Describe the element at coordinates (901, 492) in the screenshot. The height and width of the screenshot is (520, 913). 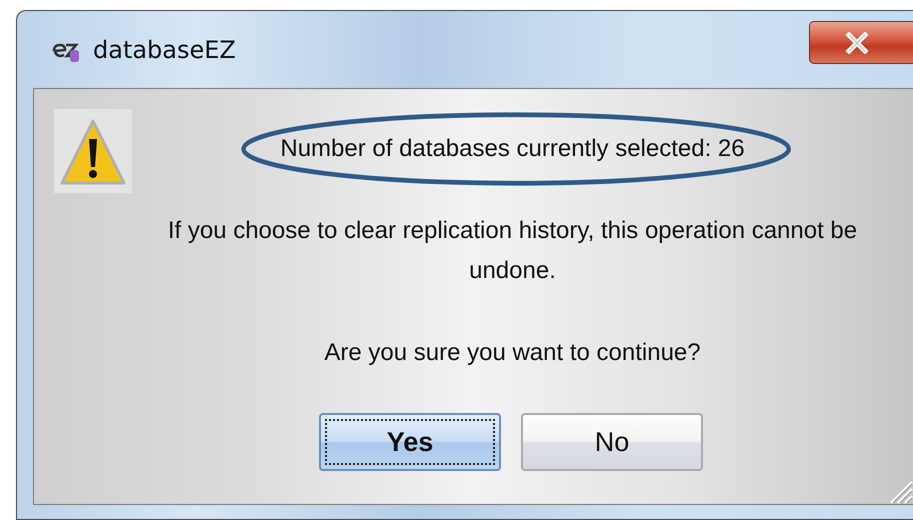
I see `resize-grip-icon` at that location.